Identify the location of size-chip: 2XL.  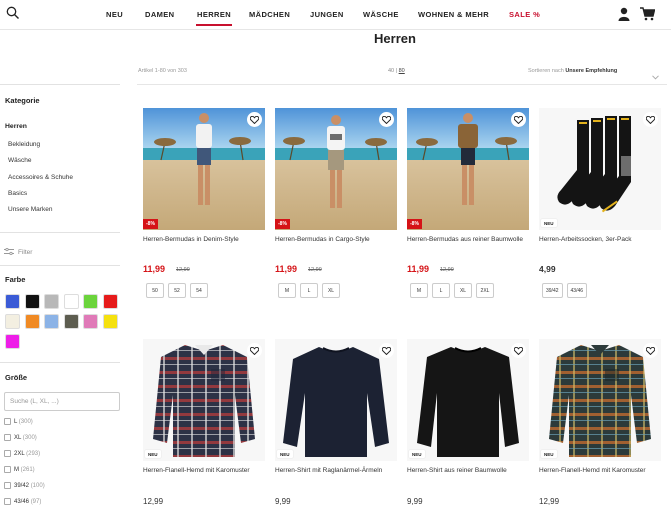
(485, 290).